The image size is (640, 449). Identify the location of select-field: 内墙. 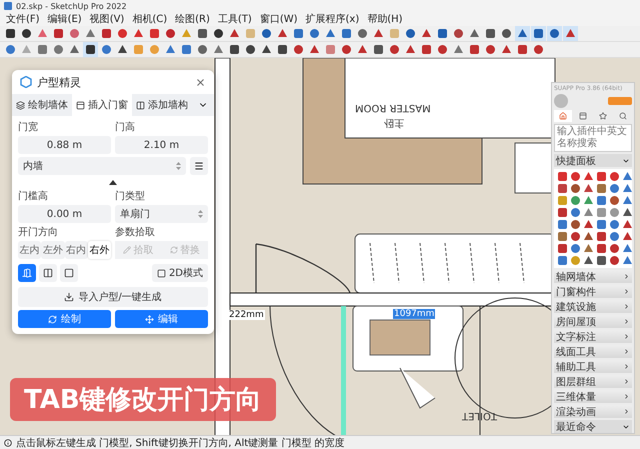
(102, 166).